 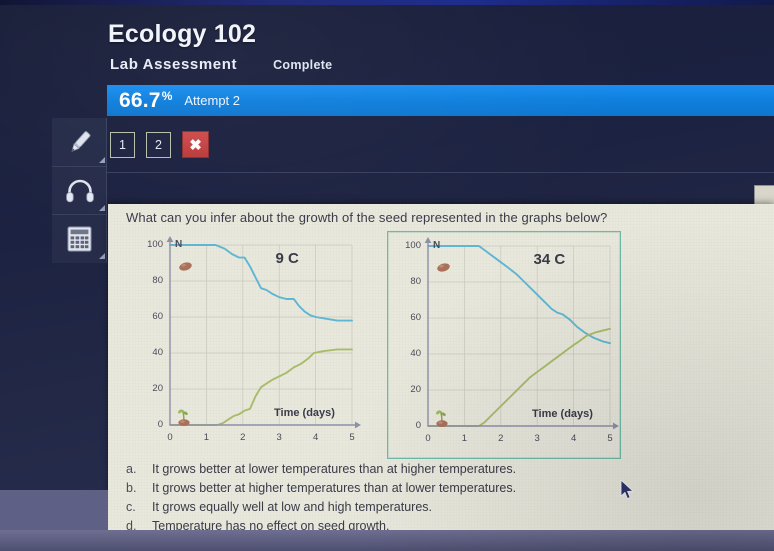 What do you see at coordinates (549, 259) in the screenshot?
I see `chart-title: 34 C` at bounding box center [549, 259].